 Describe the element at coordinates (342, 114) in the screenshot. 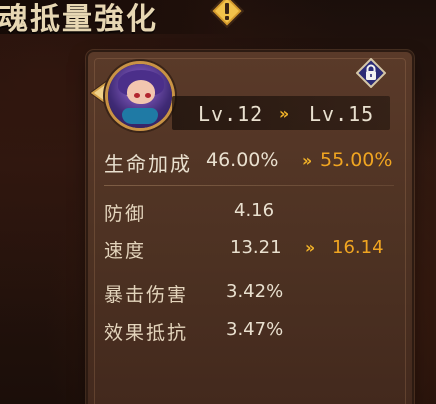

I see `level-to: Lv.15` at that location.